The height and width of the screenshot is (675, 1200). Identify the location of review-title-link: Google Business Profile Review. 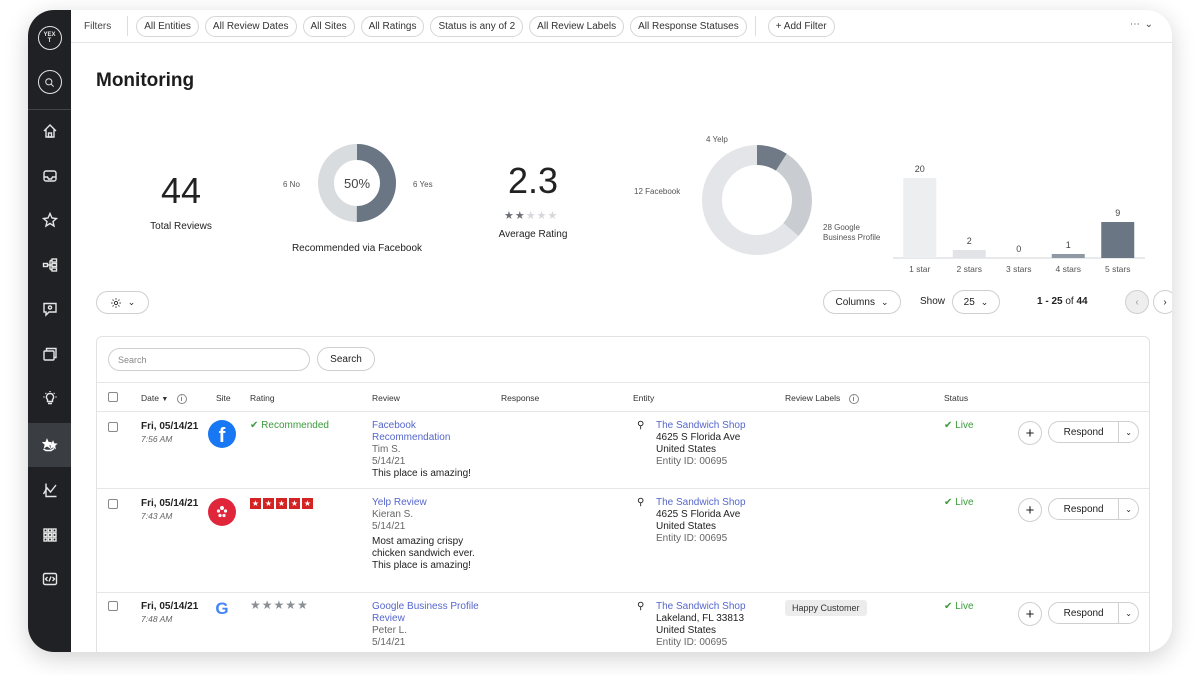
(427, 613).